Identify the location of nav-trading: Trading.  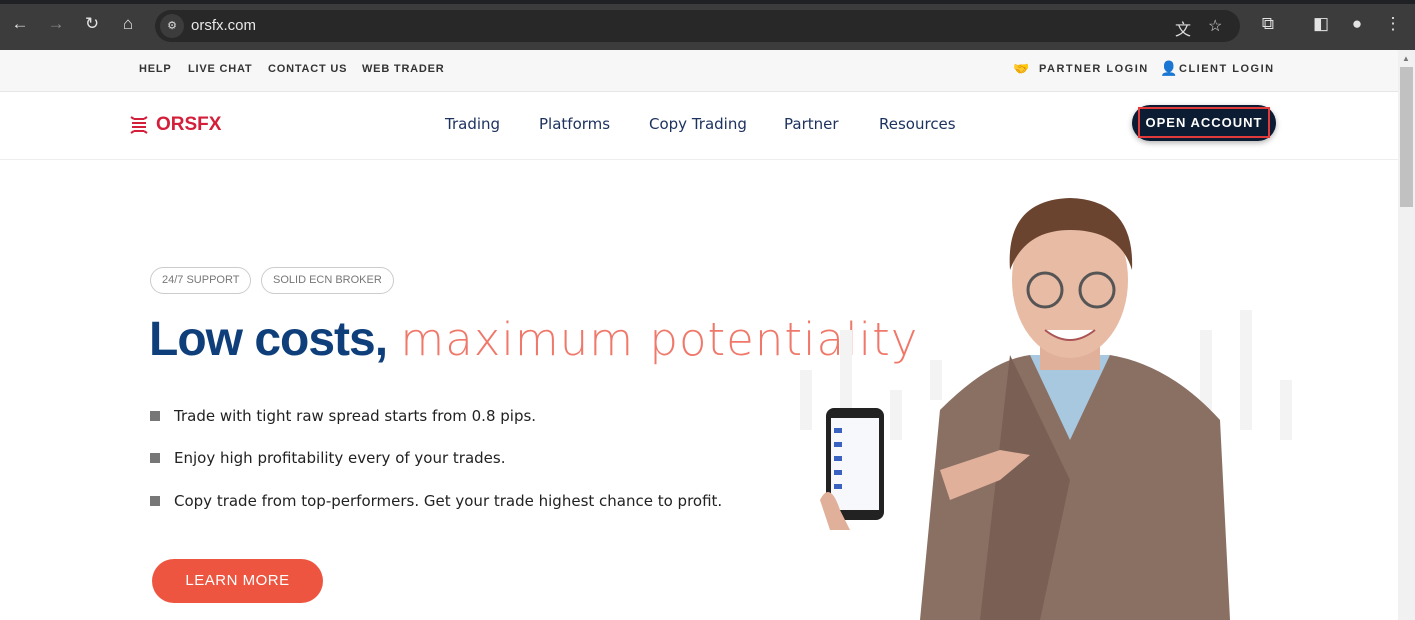
(472, 124).